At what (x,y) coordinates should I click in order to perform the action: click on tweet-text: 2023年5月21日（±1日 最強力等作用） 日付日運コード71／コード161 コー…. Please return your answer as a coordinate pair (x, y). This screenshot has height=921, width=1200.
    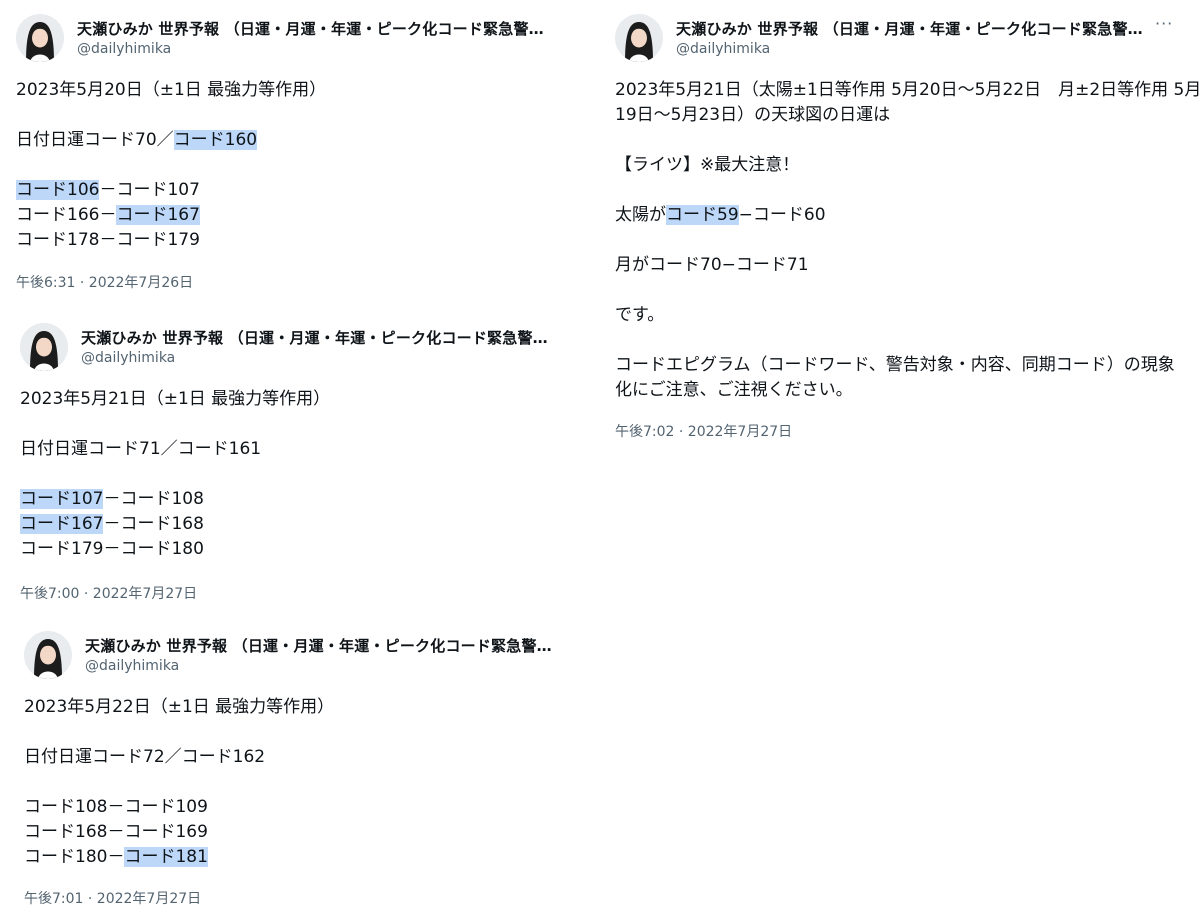
    Looking at the image, I should click on (175, 474).